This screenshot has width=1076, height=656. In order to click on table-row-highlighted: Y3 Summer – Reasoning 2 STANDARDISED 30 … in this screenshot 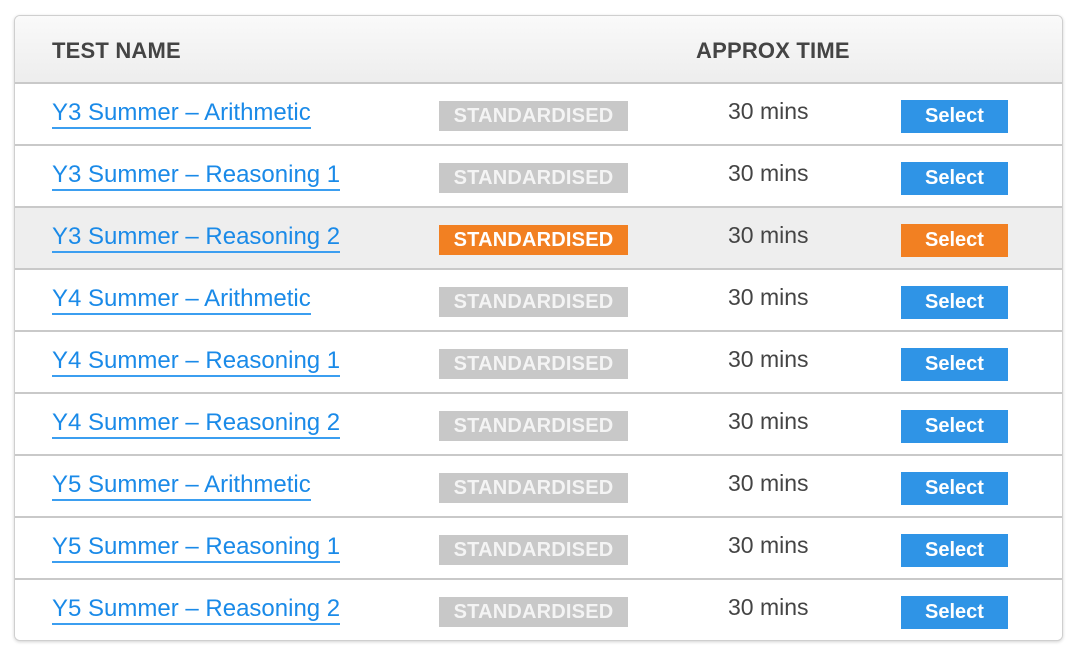, I will do `click(538, 239)`.